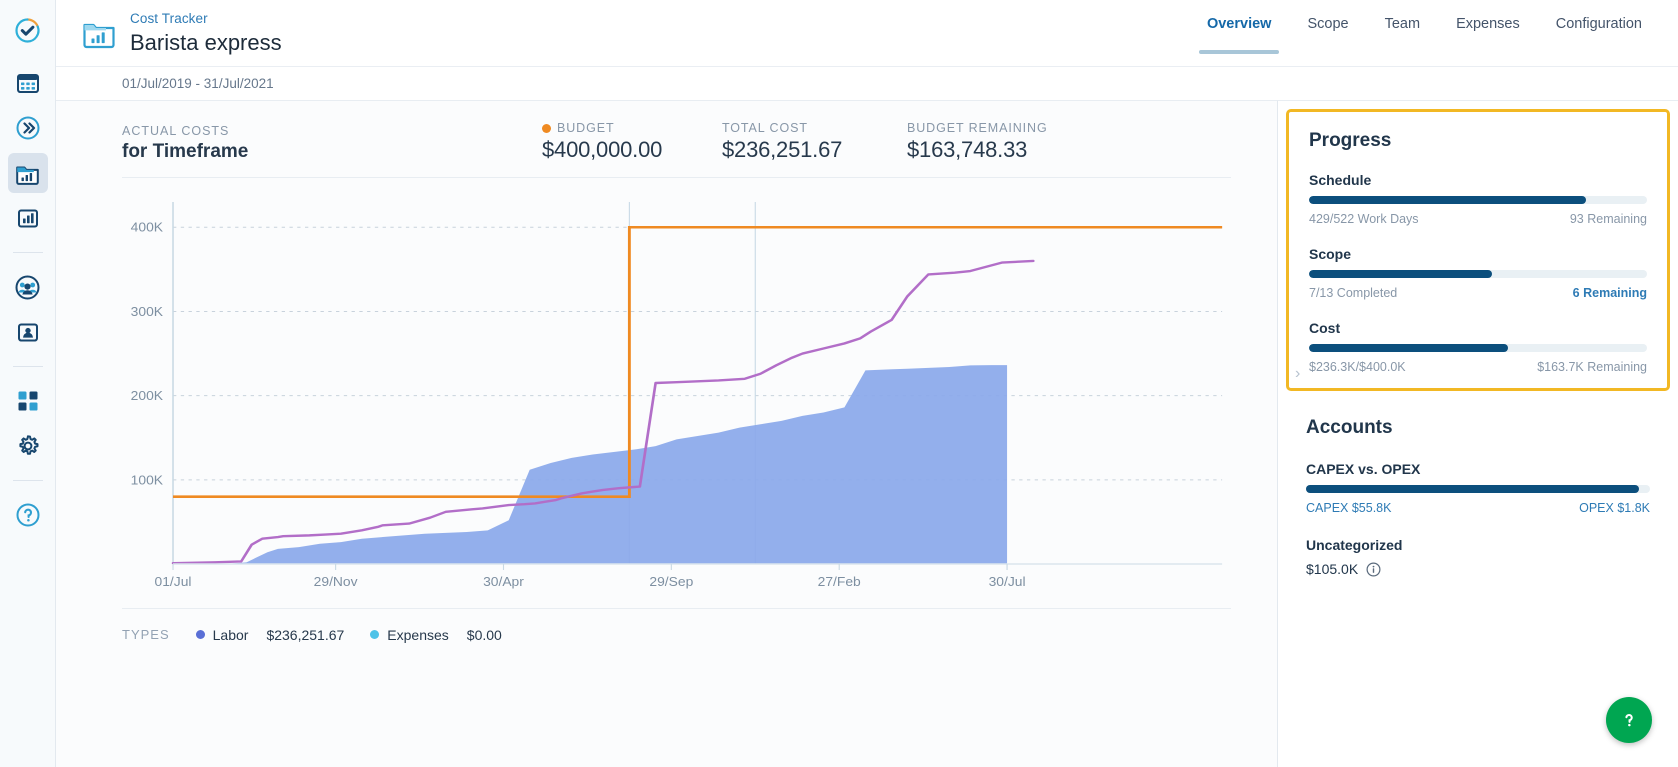  I want to click on breadcrumb: Cost Tracker, so click(206, 19).